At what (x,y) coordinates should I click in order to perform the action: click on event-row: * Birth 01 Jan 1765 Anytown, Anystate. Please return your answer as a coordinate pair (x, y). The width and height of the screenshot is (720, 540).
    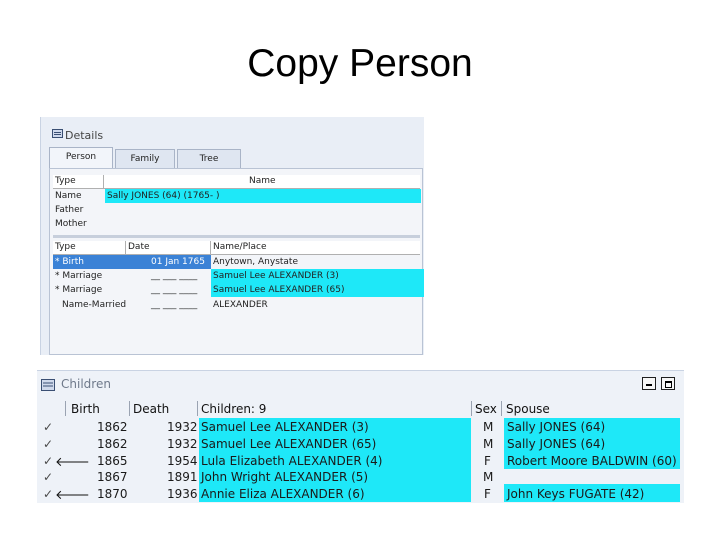
    Looking at the image, I should click on (236, 262).